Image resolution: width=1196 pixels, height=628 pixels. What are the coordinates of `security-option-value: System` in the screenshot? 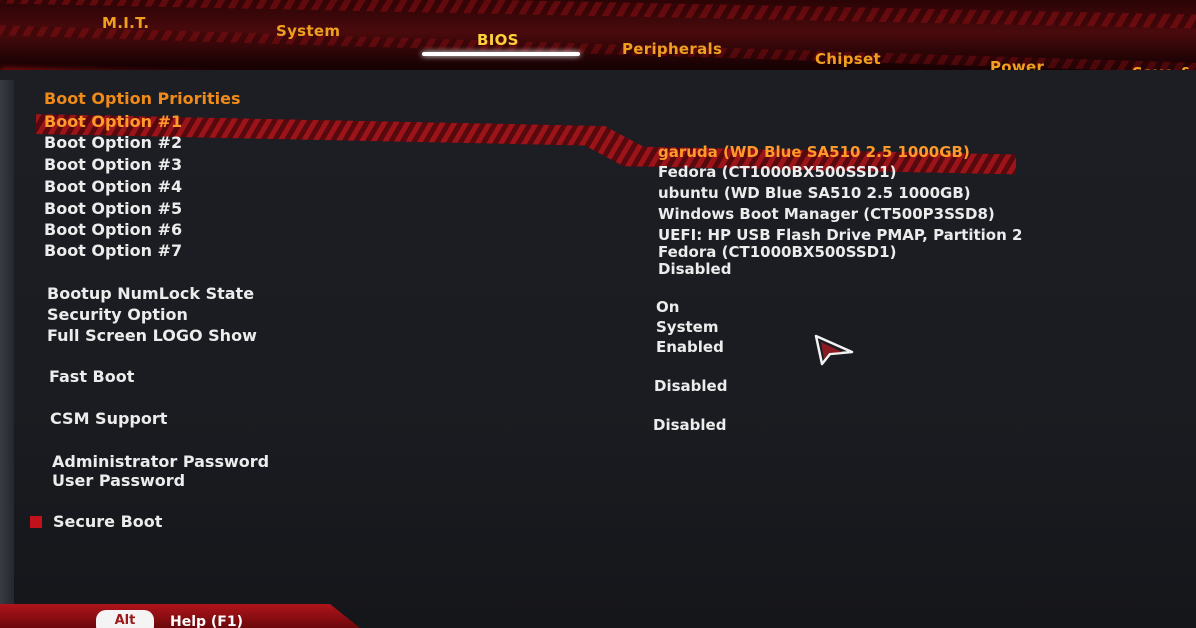 It's located at (687, 327).